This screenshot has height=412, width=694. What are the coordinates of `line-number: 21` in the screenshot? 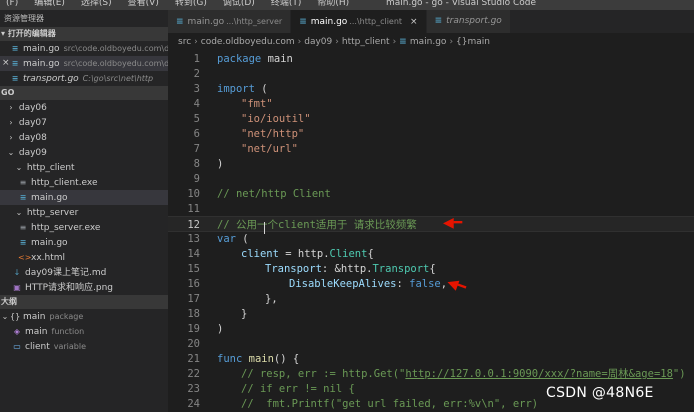 It's located at (193, 359).